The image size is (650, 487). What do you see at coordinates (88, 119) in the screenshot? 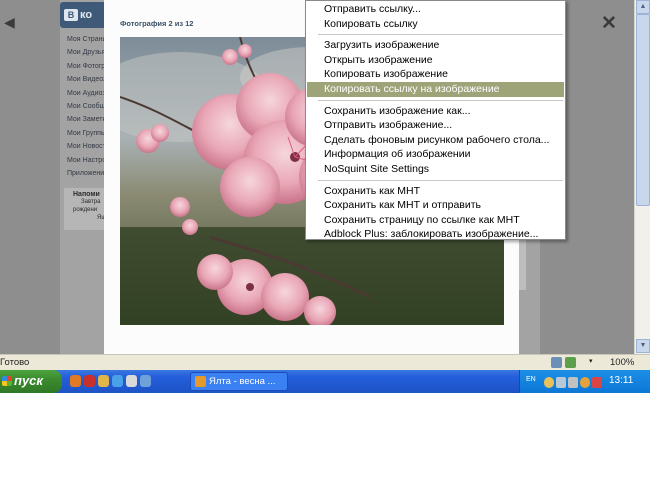
I see `vk-menu-item: Мои Заметки` at bounding box center [88, 119].